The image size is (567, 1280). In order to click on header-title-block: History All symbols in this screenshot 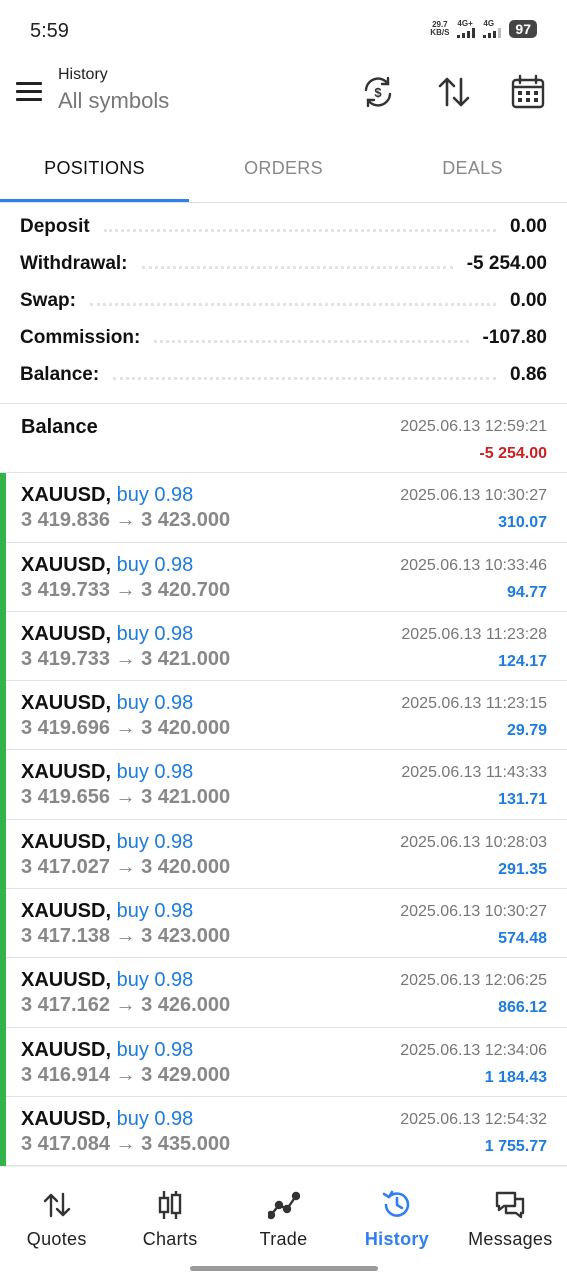, I will do `click(113, 90)`.